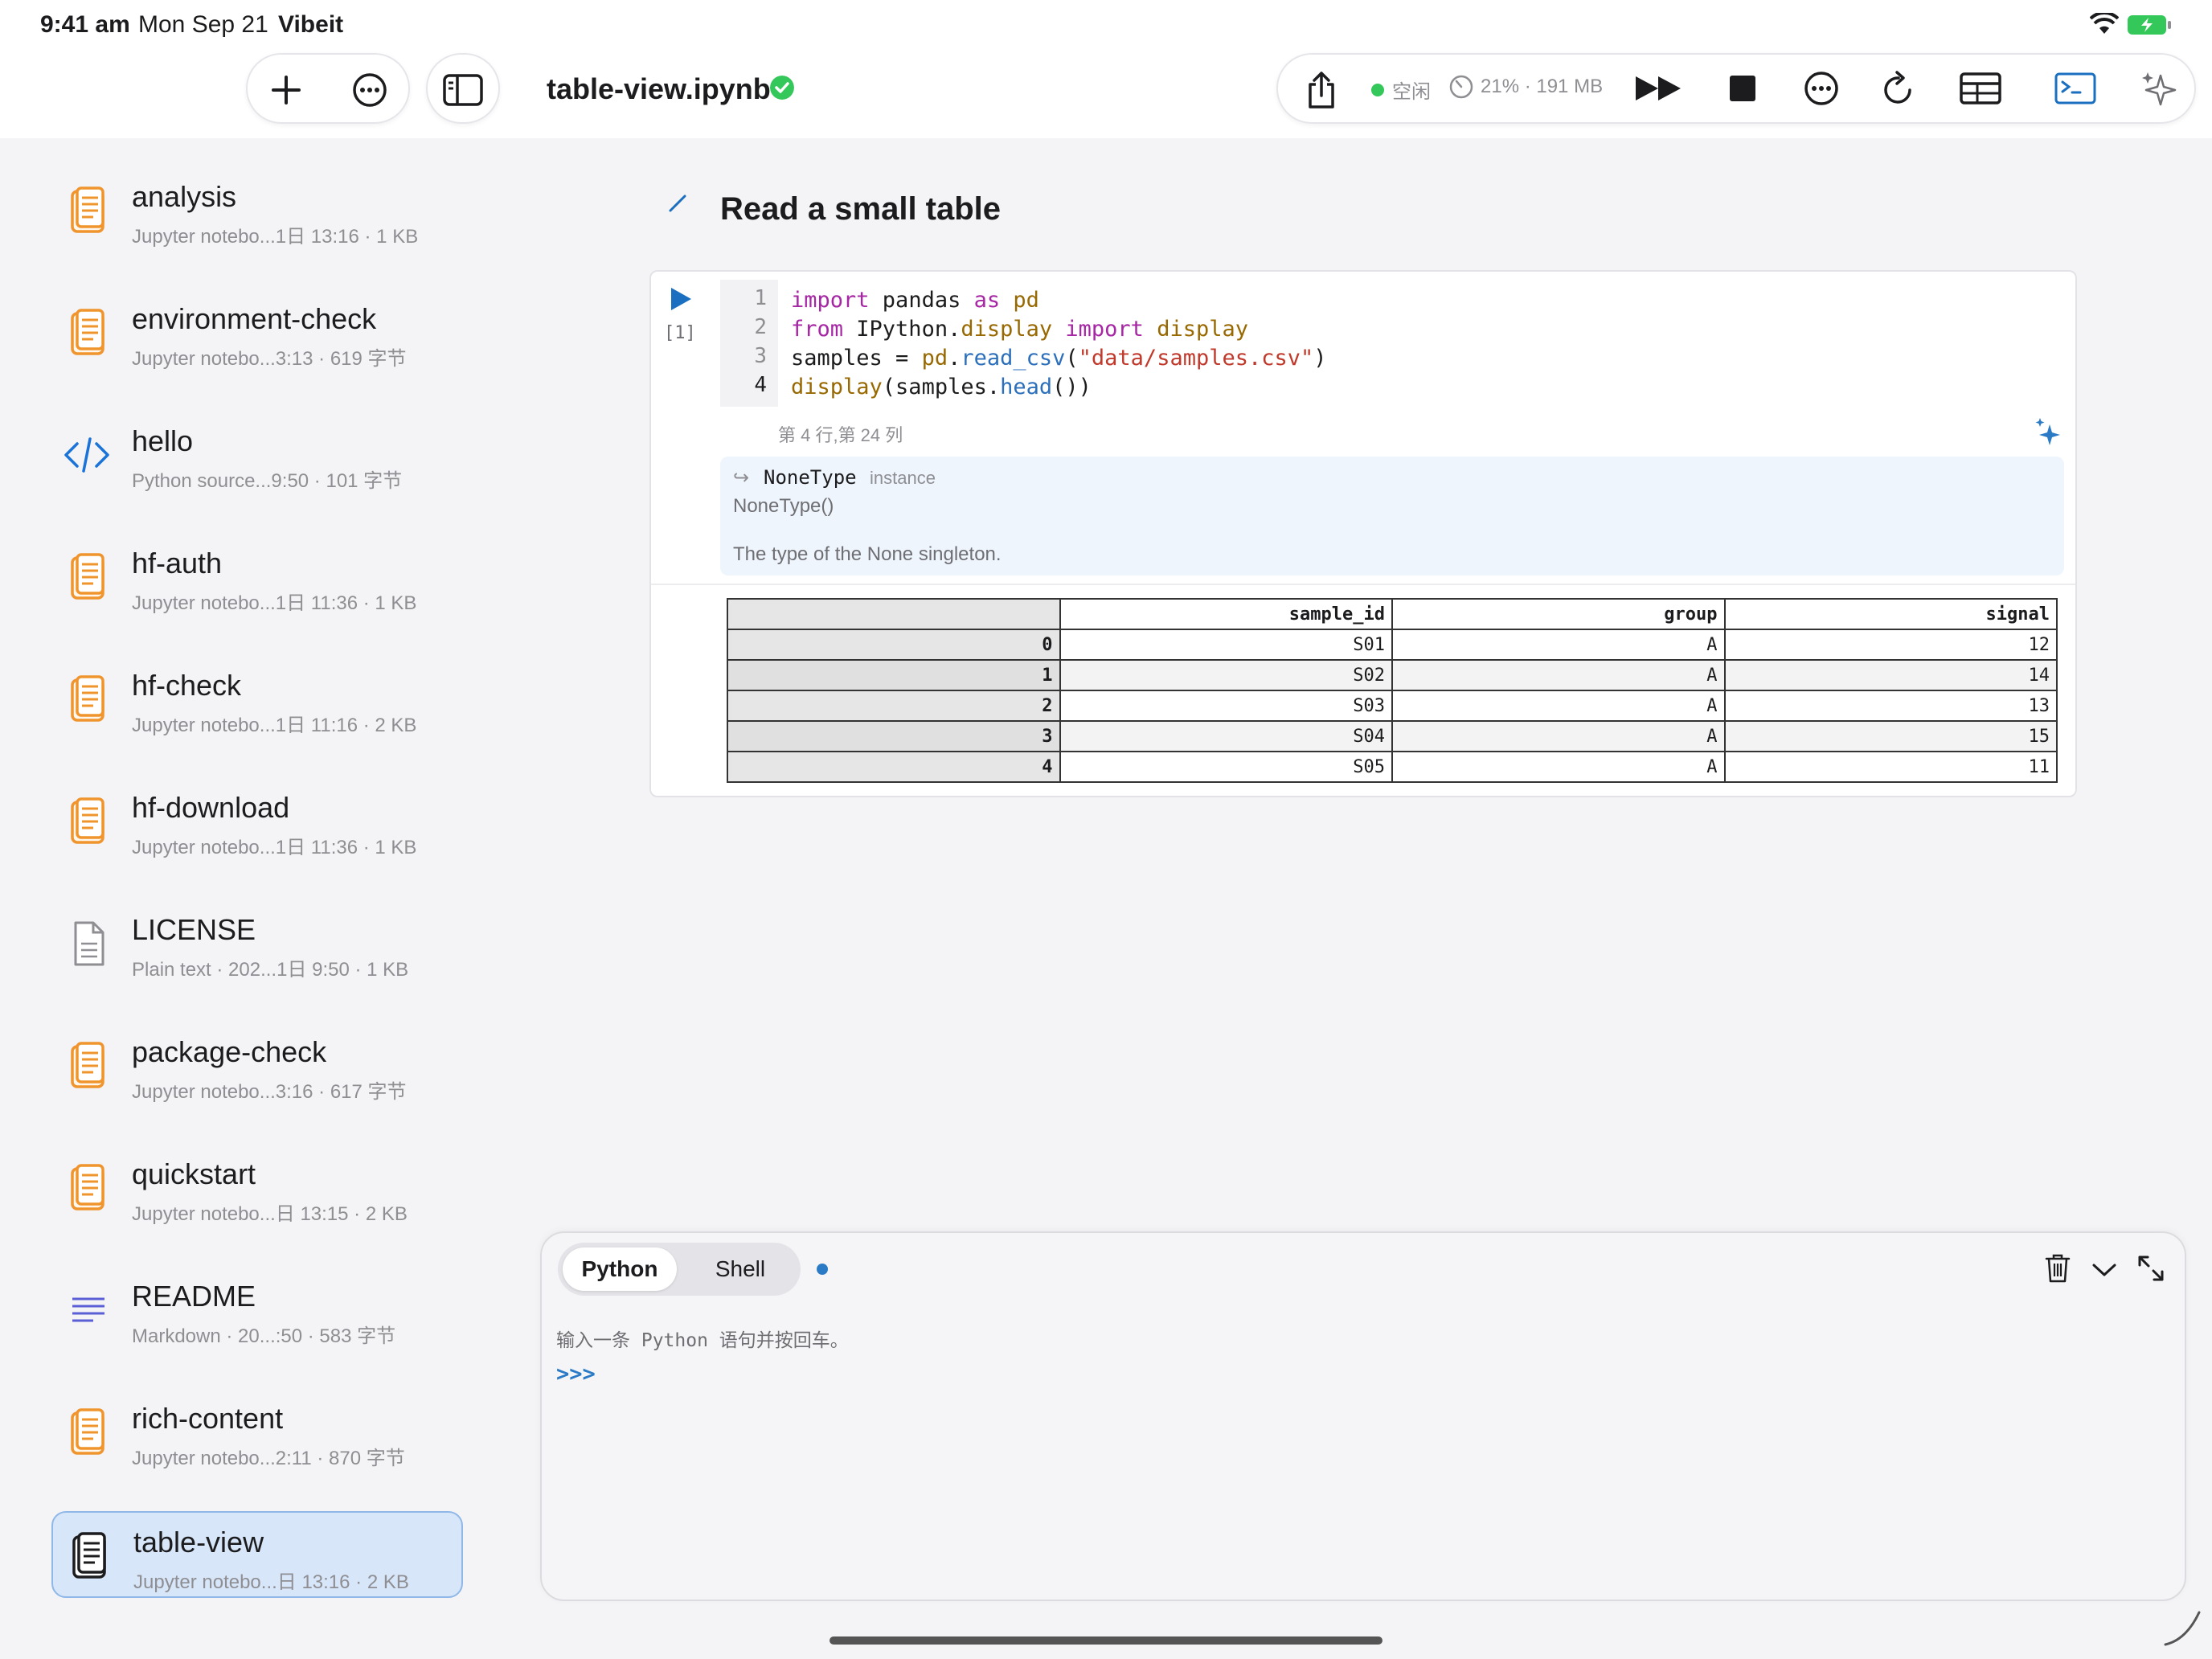 The image size is (2212, 1659). What do you see at coordinates (270, 1214) in the screenshot?
I see `file-meta: Jupyter notebo...日 13:15 · 2 KB` at bounding box center [270, 1214].